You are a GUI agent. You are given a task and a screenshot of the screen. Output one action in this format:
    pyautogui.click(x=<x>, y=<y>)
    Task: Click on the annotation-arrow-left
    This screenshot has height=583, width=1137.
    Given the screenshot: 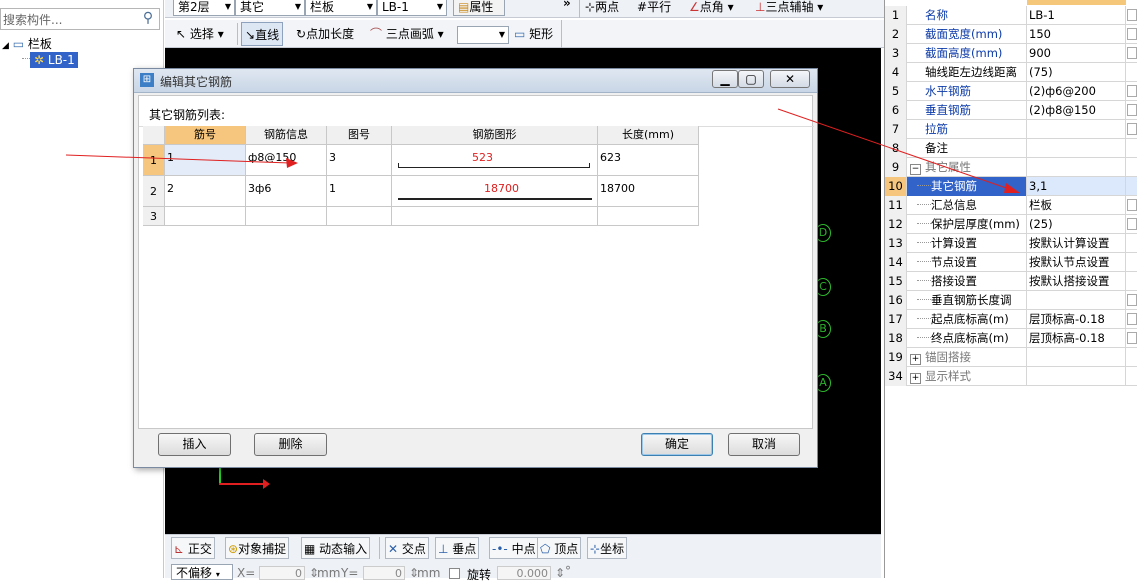 What is the action you would take?
    pyautogui.click(x=178, y=159)
    